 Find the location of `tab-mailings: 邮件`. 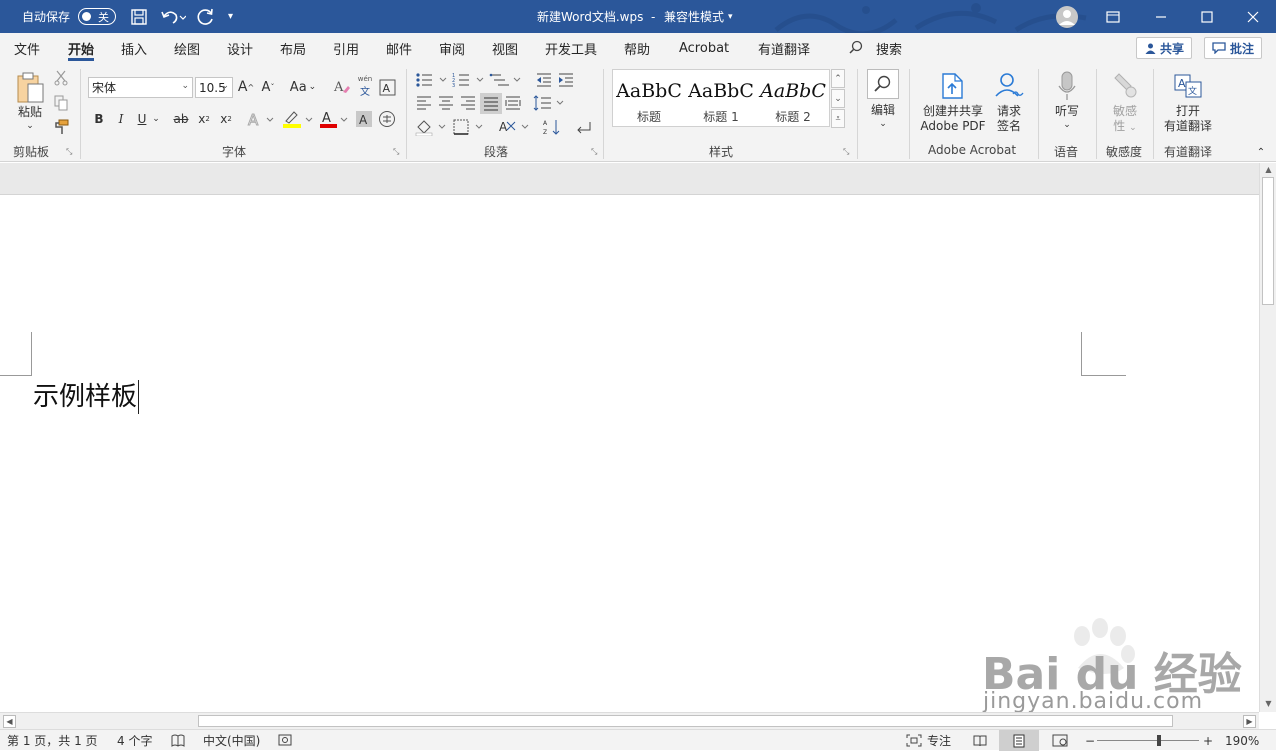

tab-mailings: 邮件 is located at coordinates (399, 48).